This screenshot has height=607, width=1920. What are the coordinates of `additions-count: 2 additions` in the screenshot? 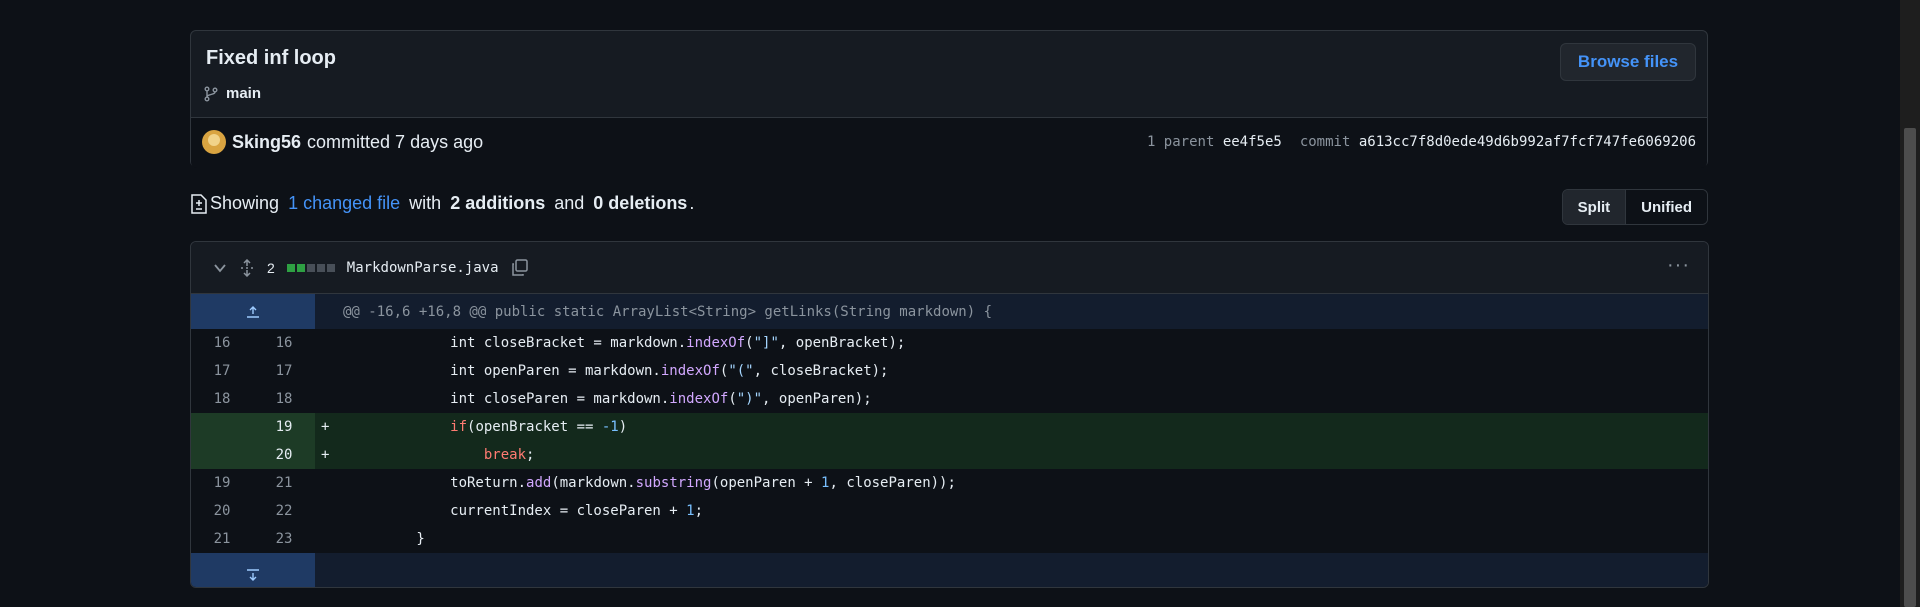 It's located at (498, 203).